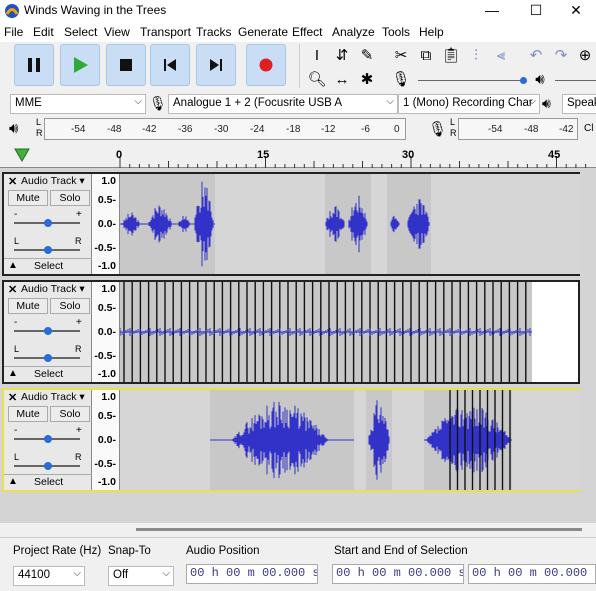  I want to click on menu-generate: Generate, so click(263, 32).